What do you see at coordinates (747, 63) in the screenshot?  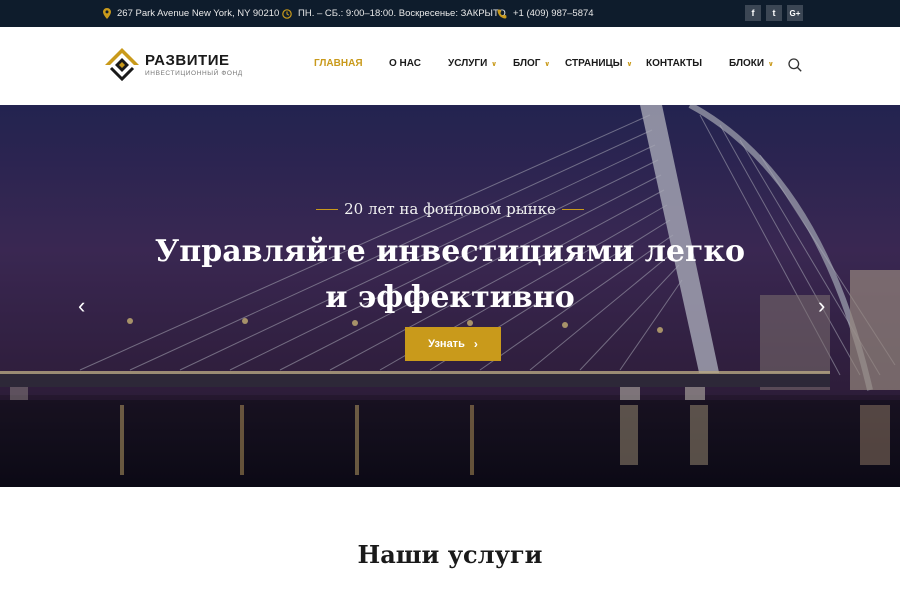 I see `nav-label: БЛОКИ` at bounding box center [747, 63].